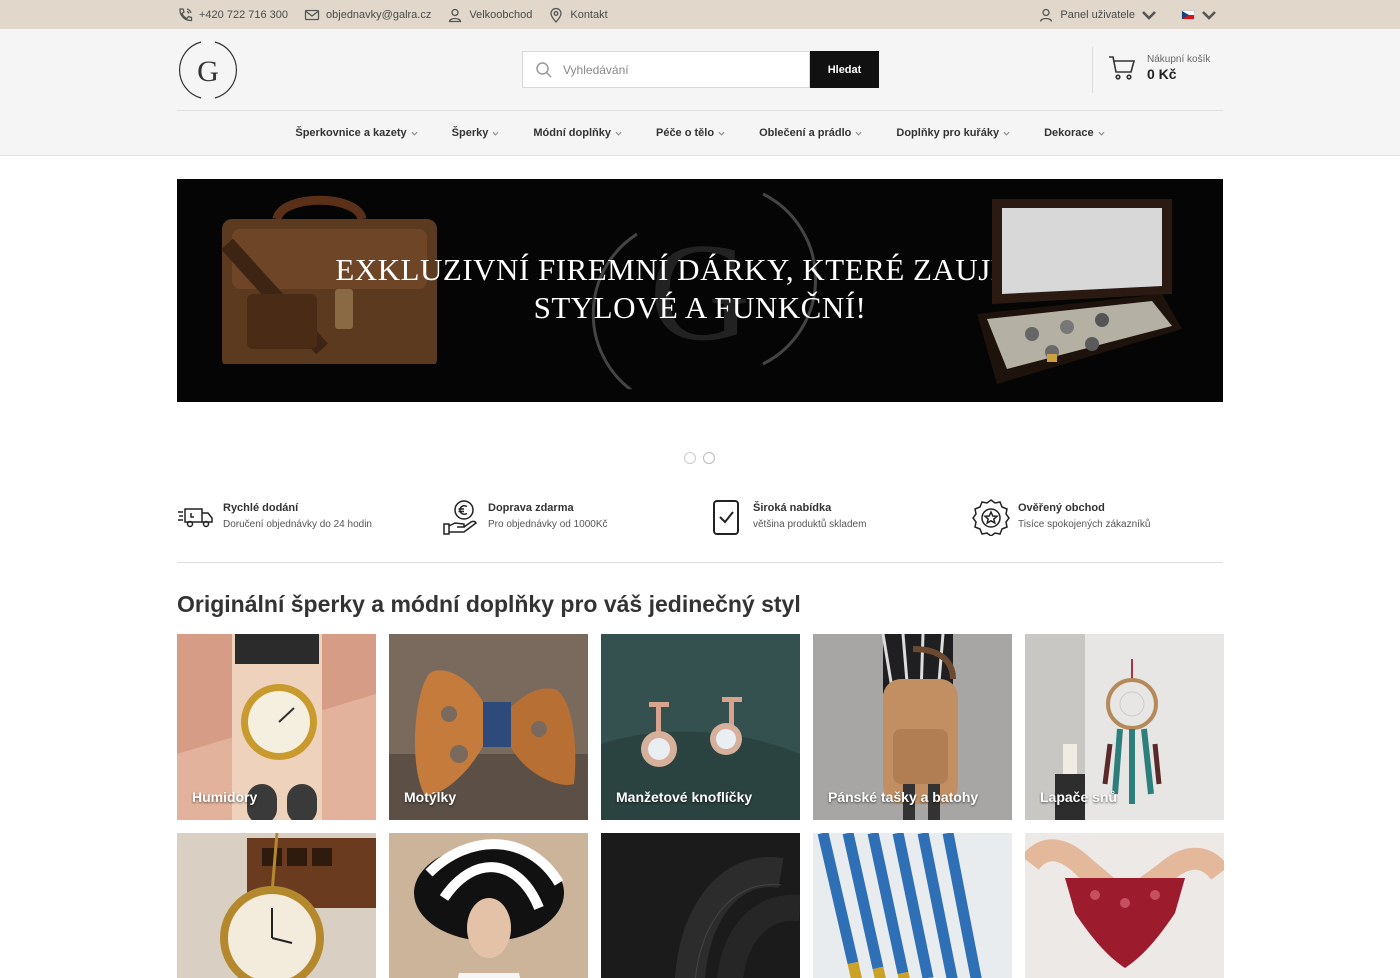 The width and height of the screenshot is (1400, 978). I want to click on language-dropdown, so click(1202, 15).